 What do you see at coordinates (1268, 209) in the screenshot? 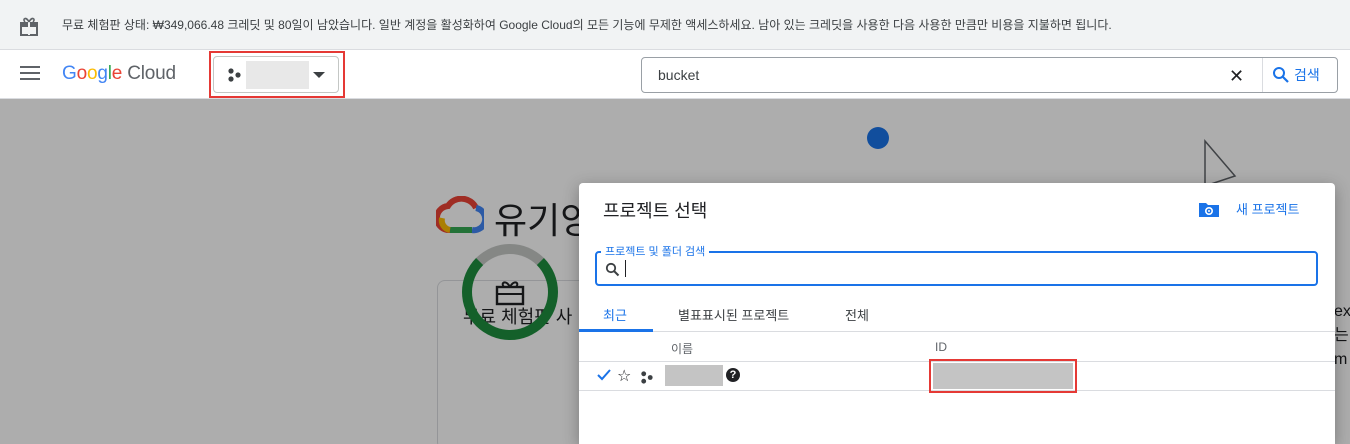
I see `new-project-label: 새 프로젝트` at bounding box center [1268, 209].